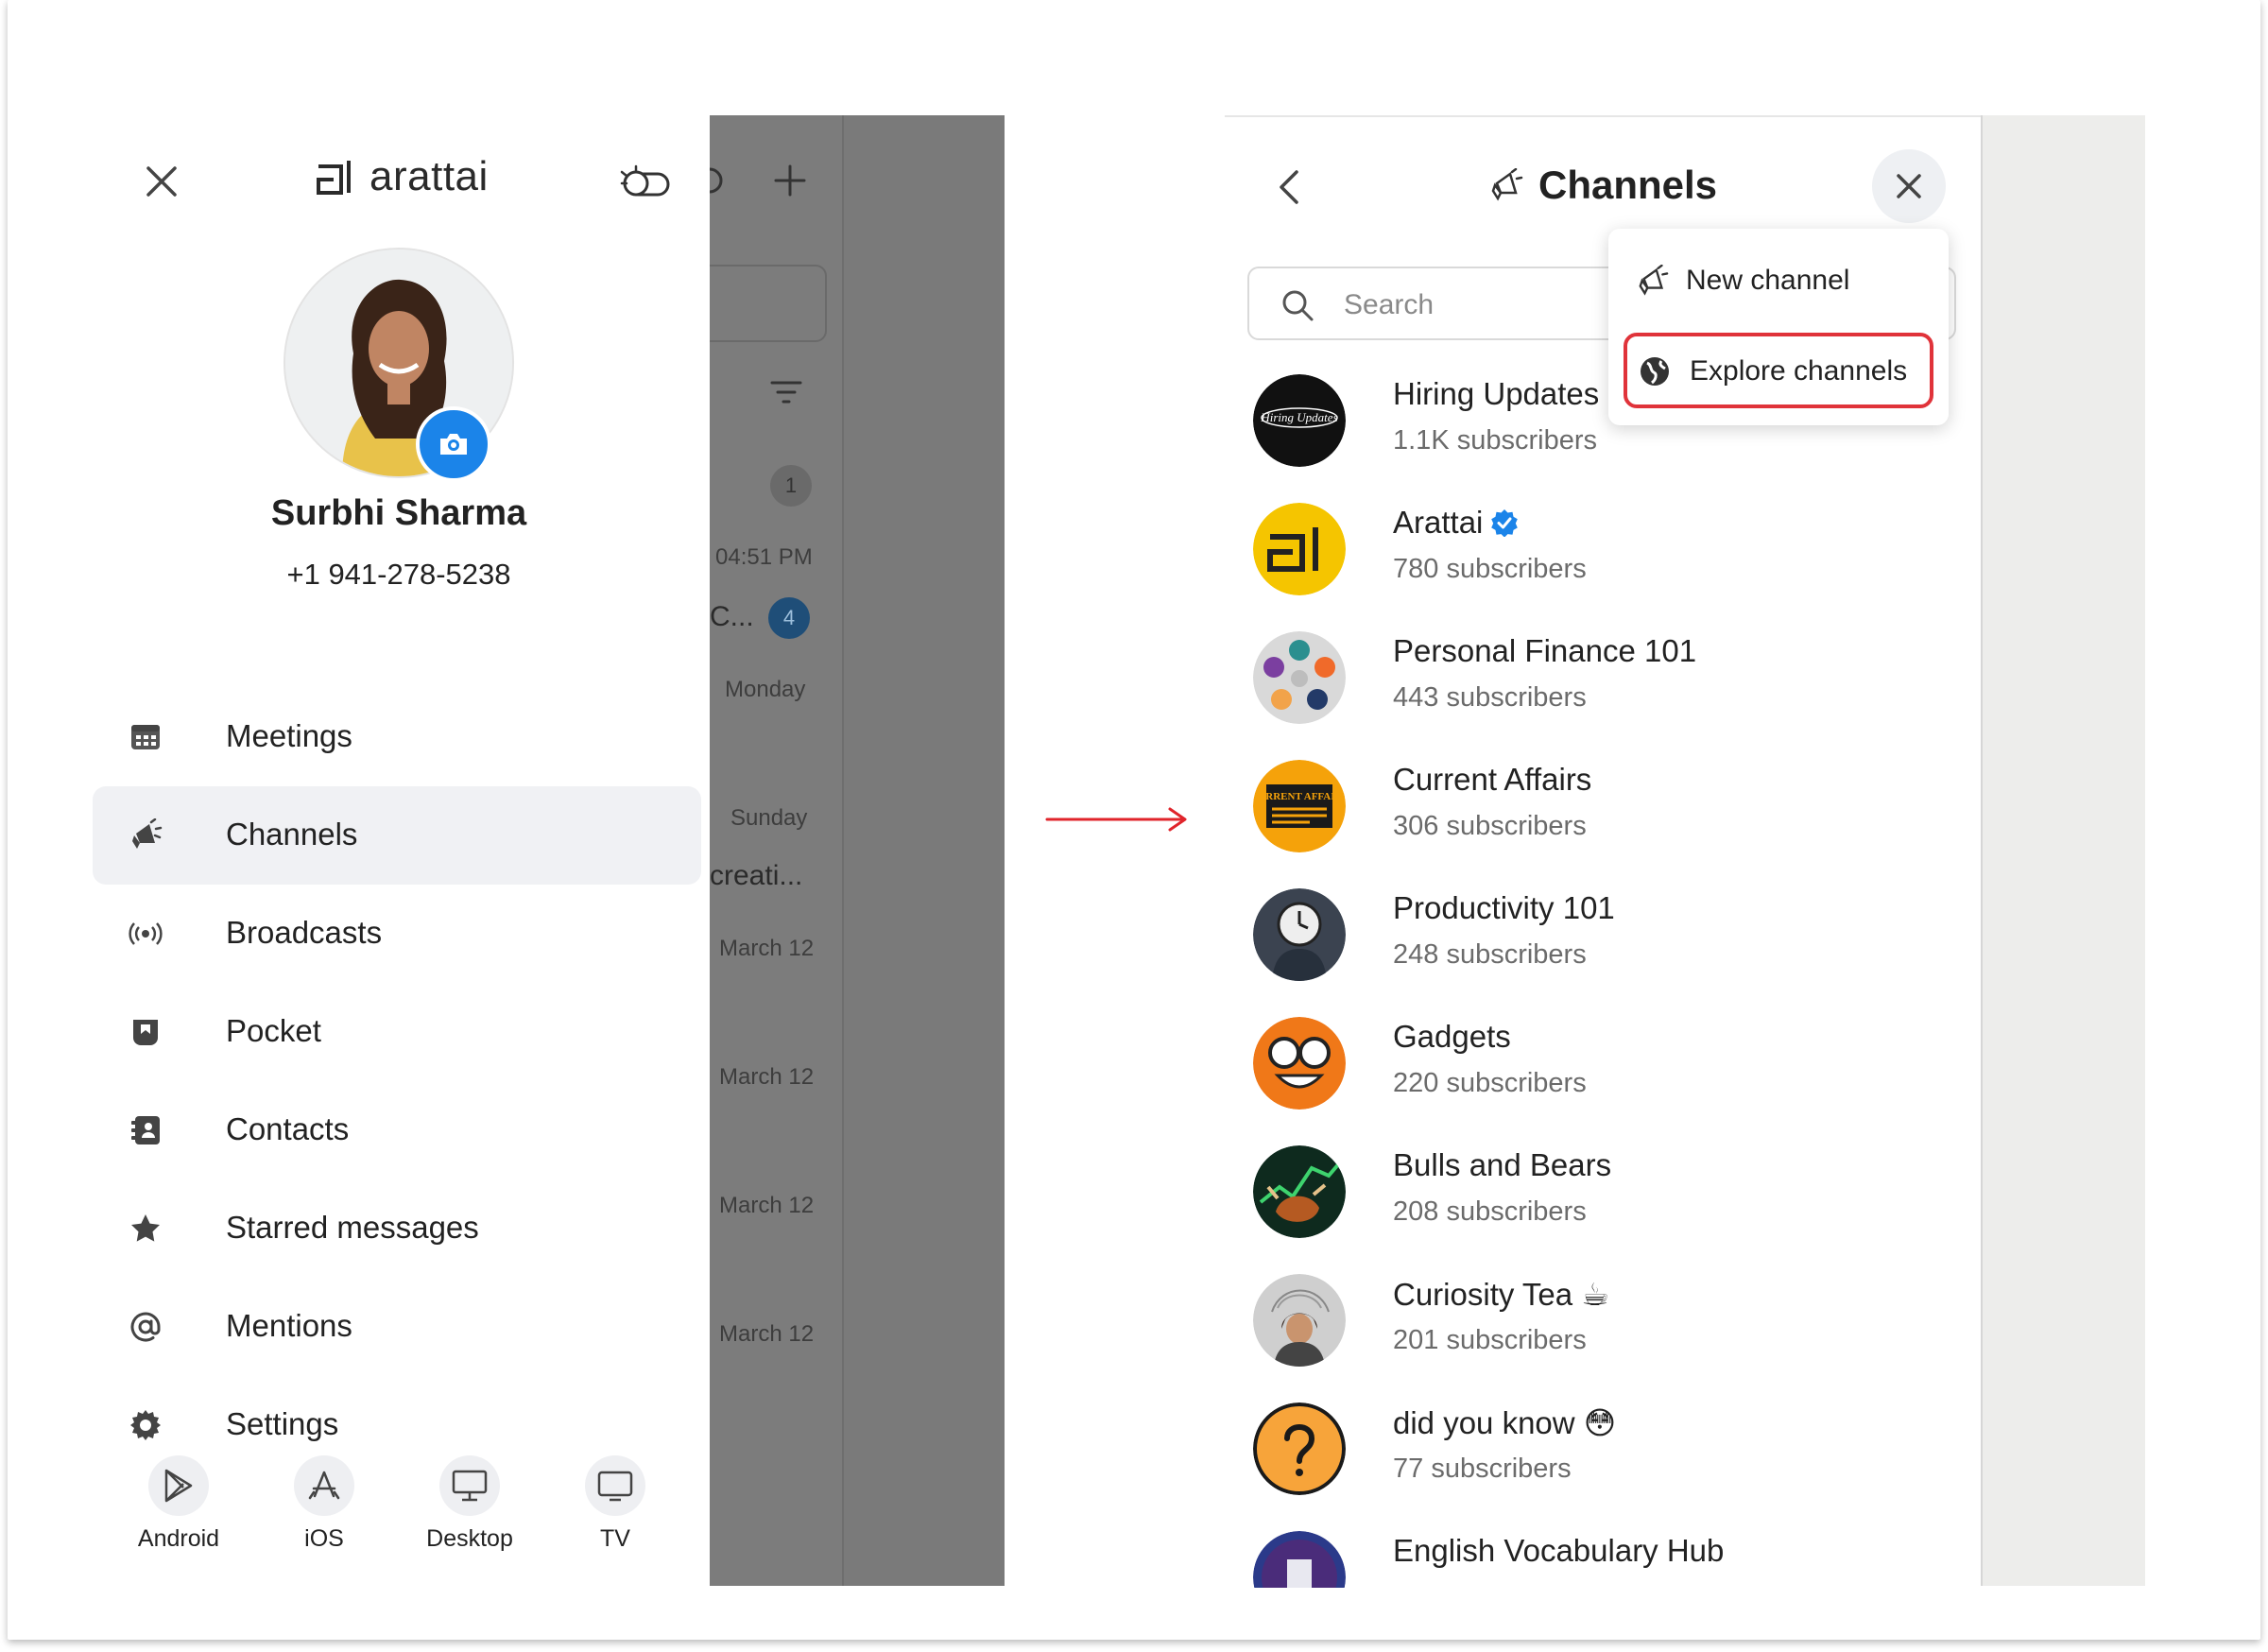 The image size is (2268, 1652). I want to click on menu-label: Meetings, so click(289, 735).